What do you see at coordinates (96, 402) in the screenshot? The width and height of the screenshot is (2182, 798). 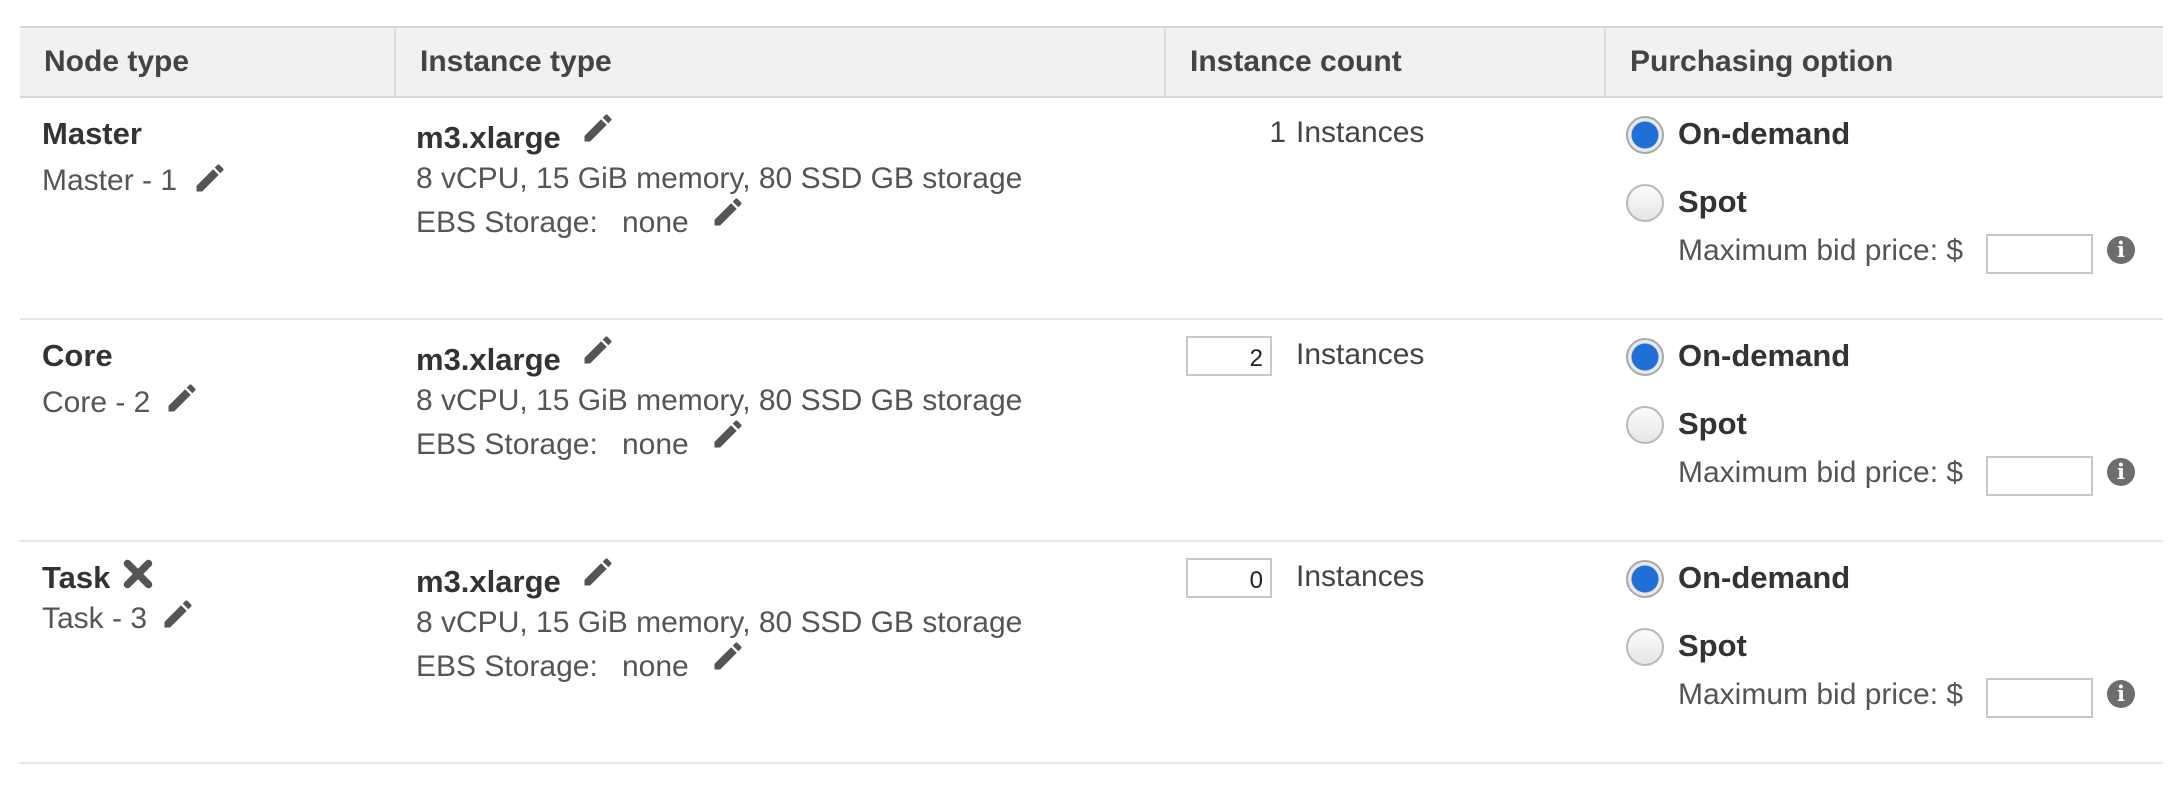 I see `node-name: Core - 2` at bounding box center [96, 402].